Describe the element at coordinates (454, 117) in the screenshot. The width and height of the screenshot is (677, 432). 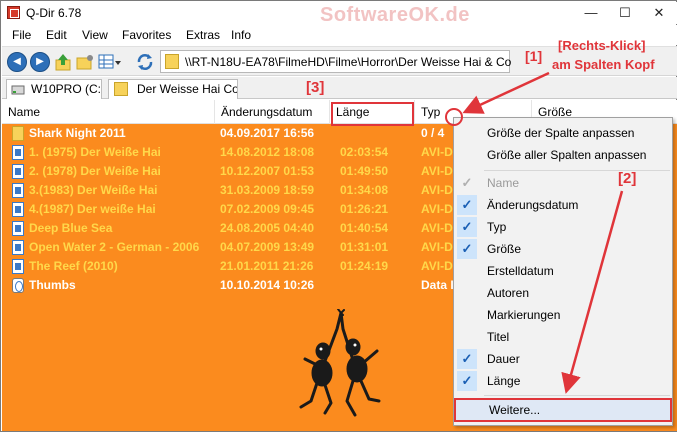
I see `right-click-marker-icon` at that location.